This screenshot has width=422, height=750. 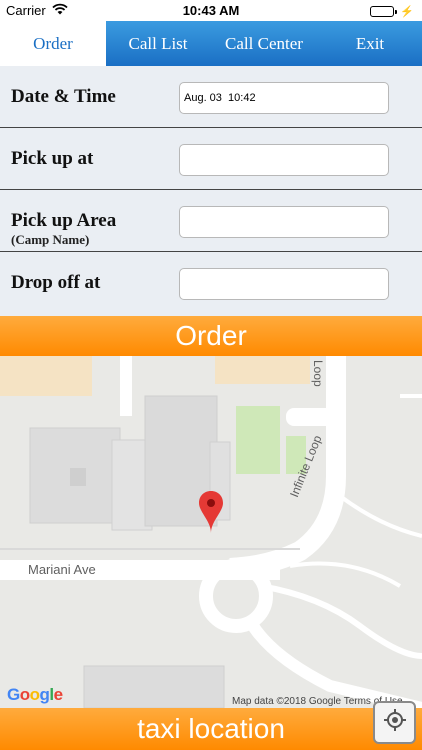 I want to click on drop-off-at-row: Drop off at, so click(x=211, y=283).